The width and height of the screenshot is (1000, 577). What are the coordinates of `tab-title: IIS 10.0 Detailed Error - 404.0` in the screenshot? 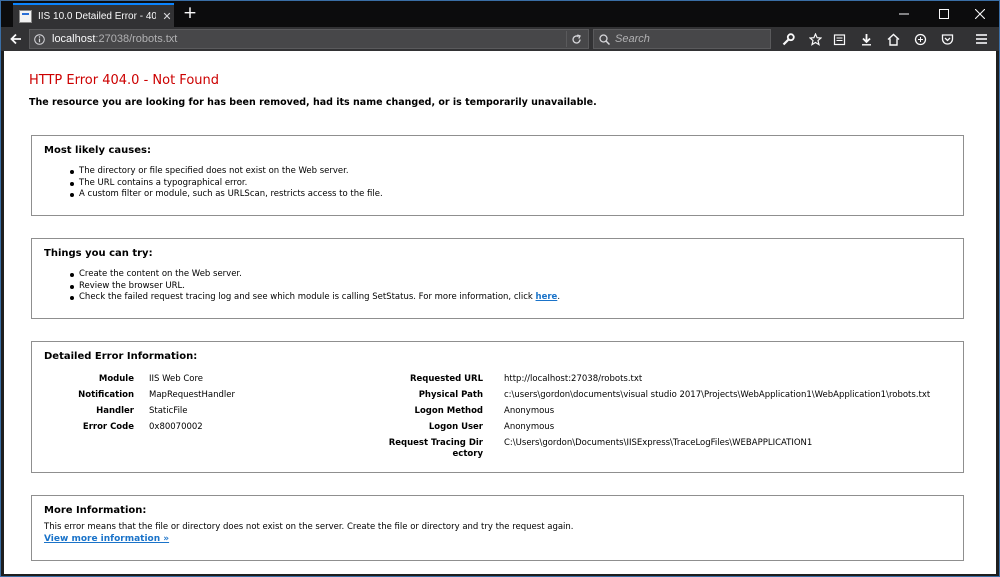 It's located at (97, 16).